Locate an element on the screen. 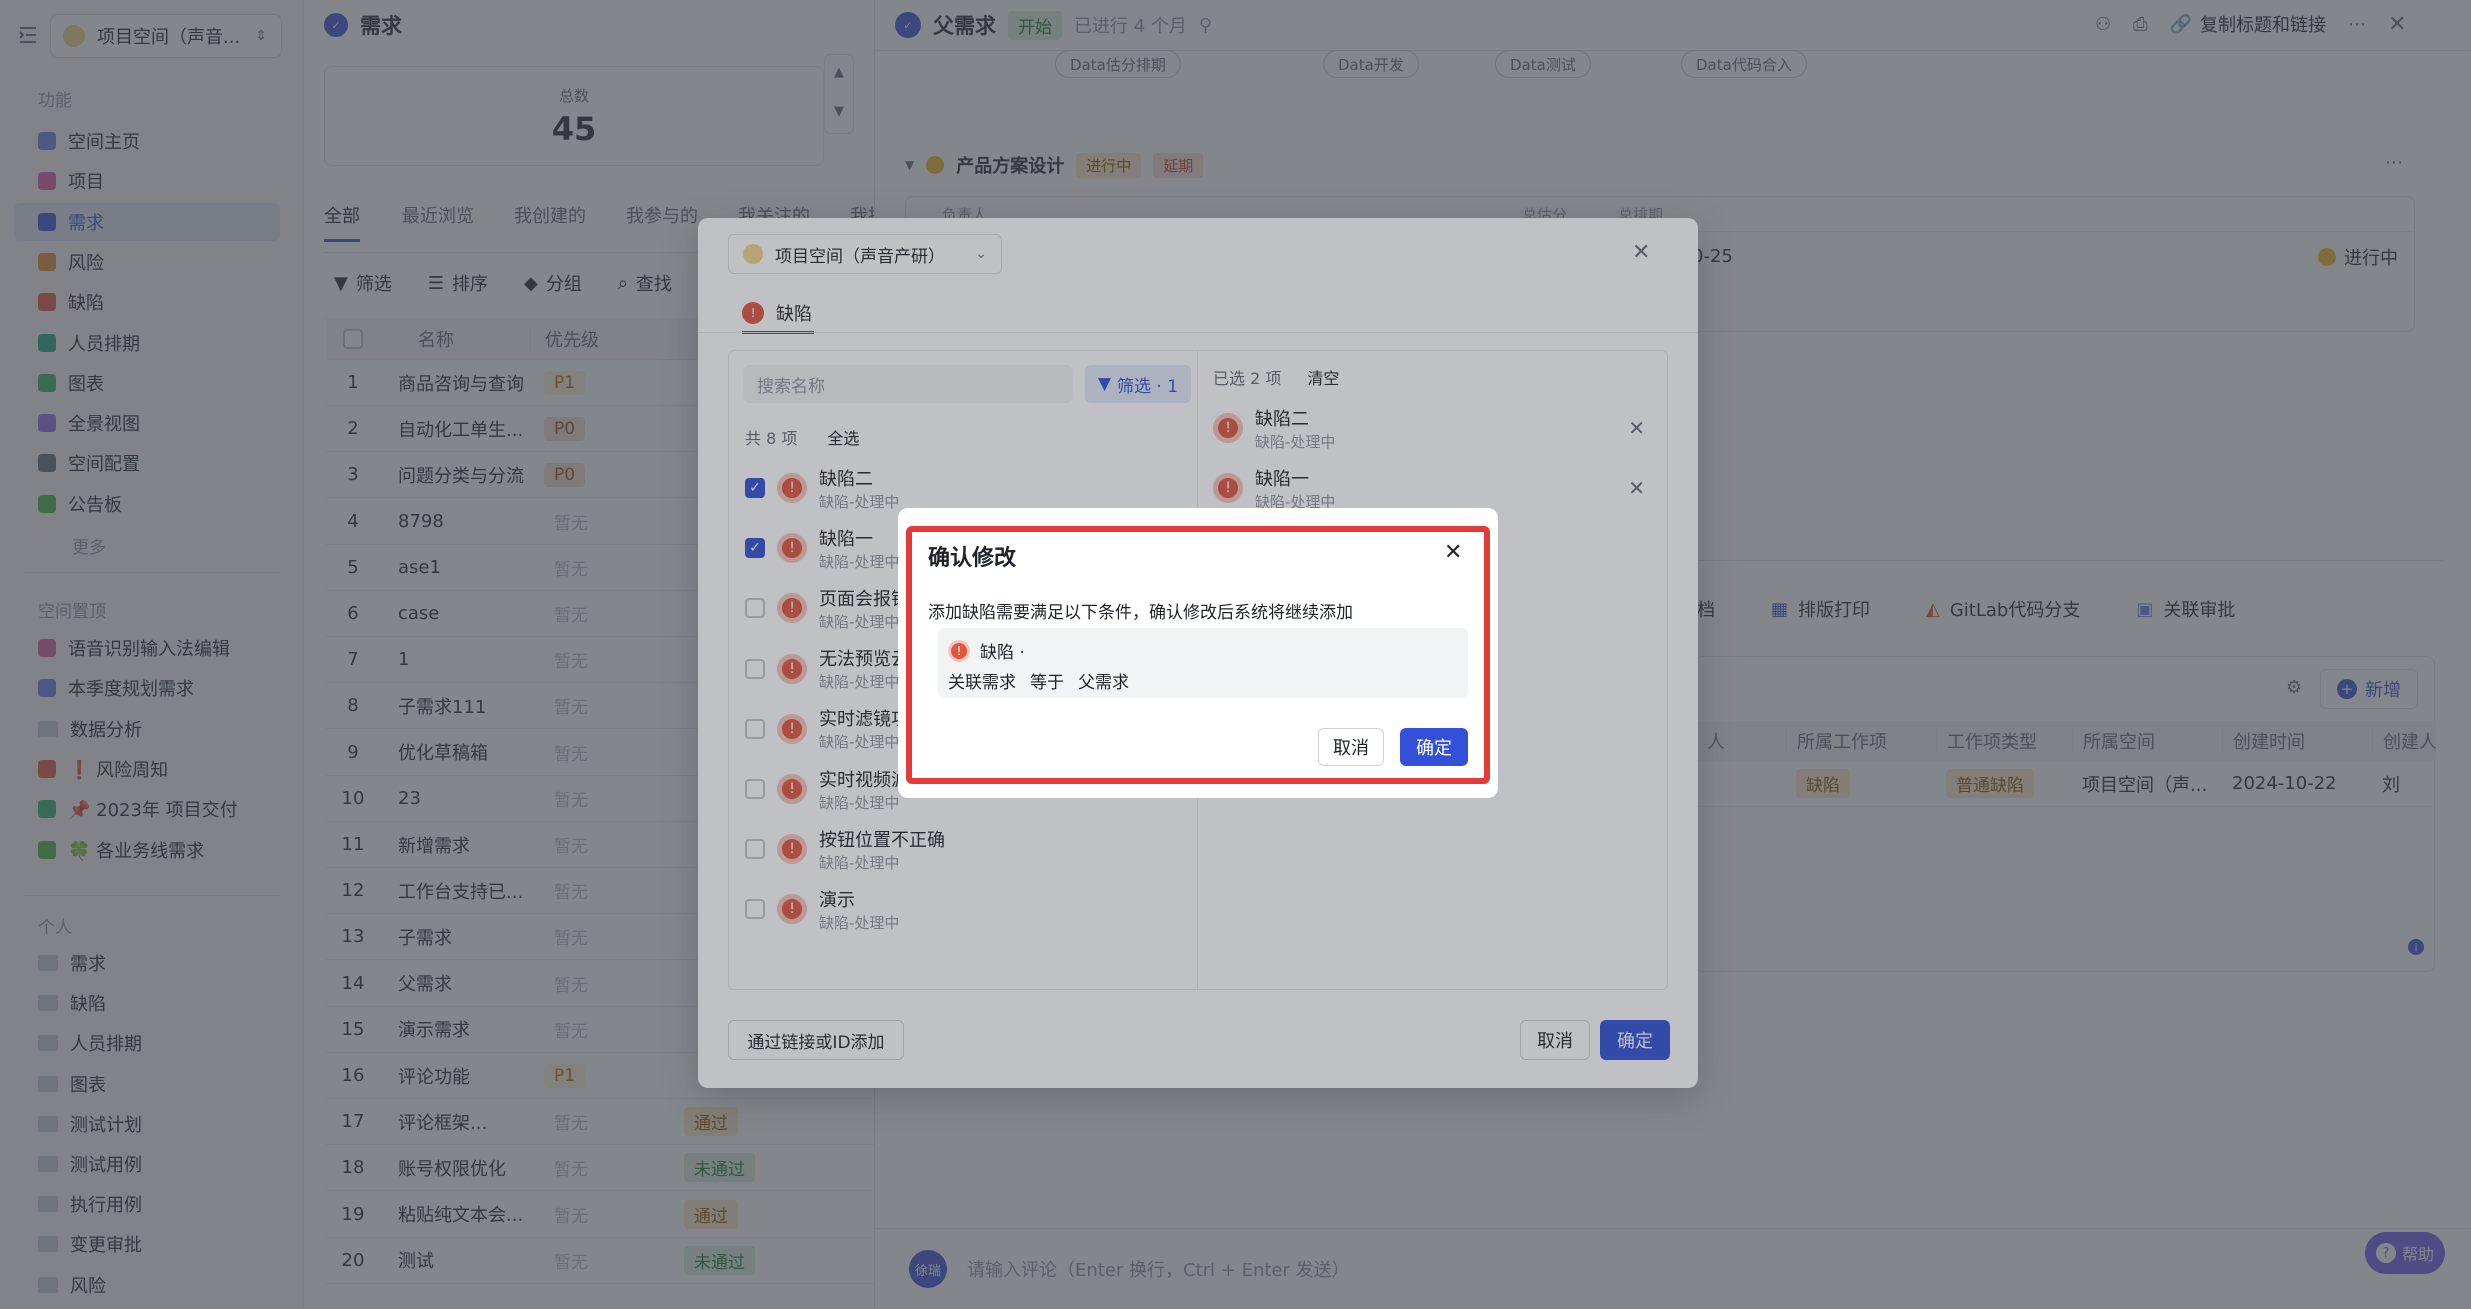 The height and width of the screenshot is (1309, 2471). confirm-title: 确认修改 is located at coordinates (972, 558).